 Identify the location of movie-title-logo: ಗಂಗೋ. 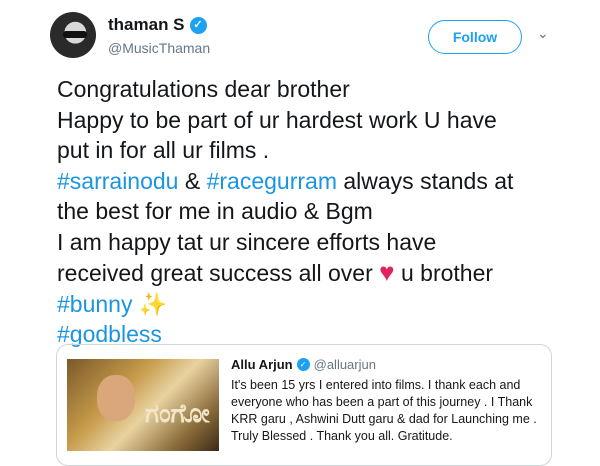
(177, 414).